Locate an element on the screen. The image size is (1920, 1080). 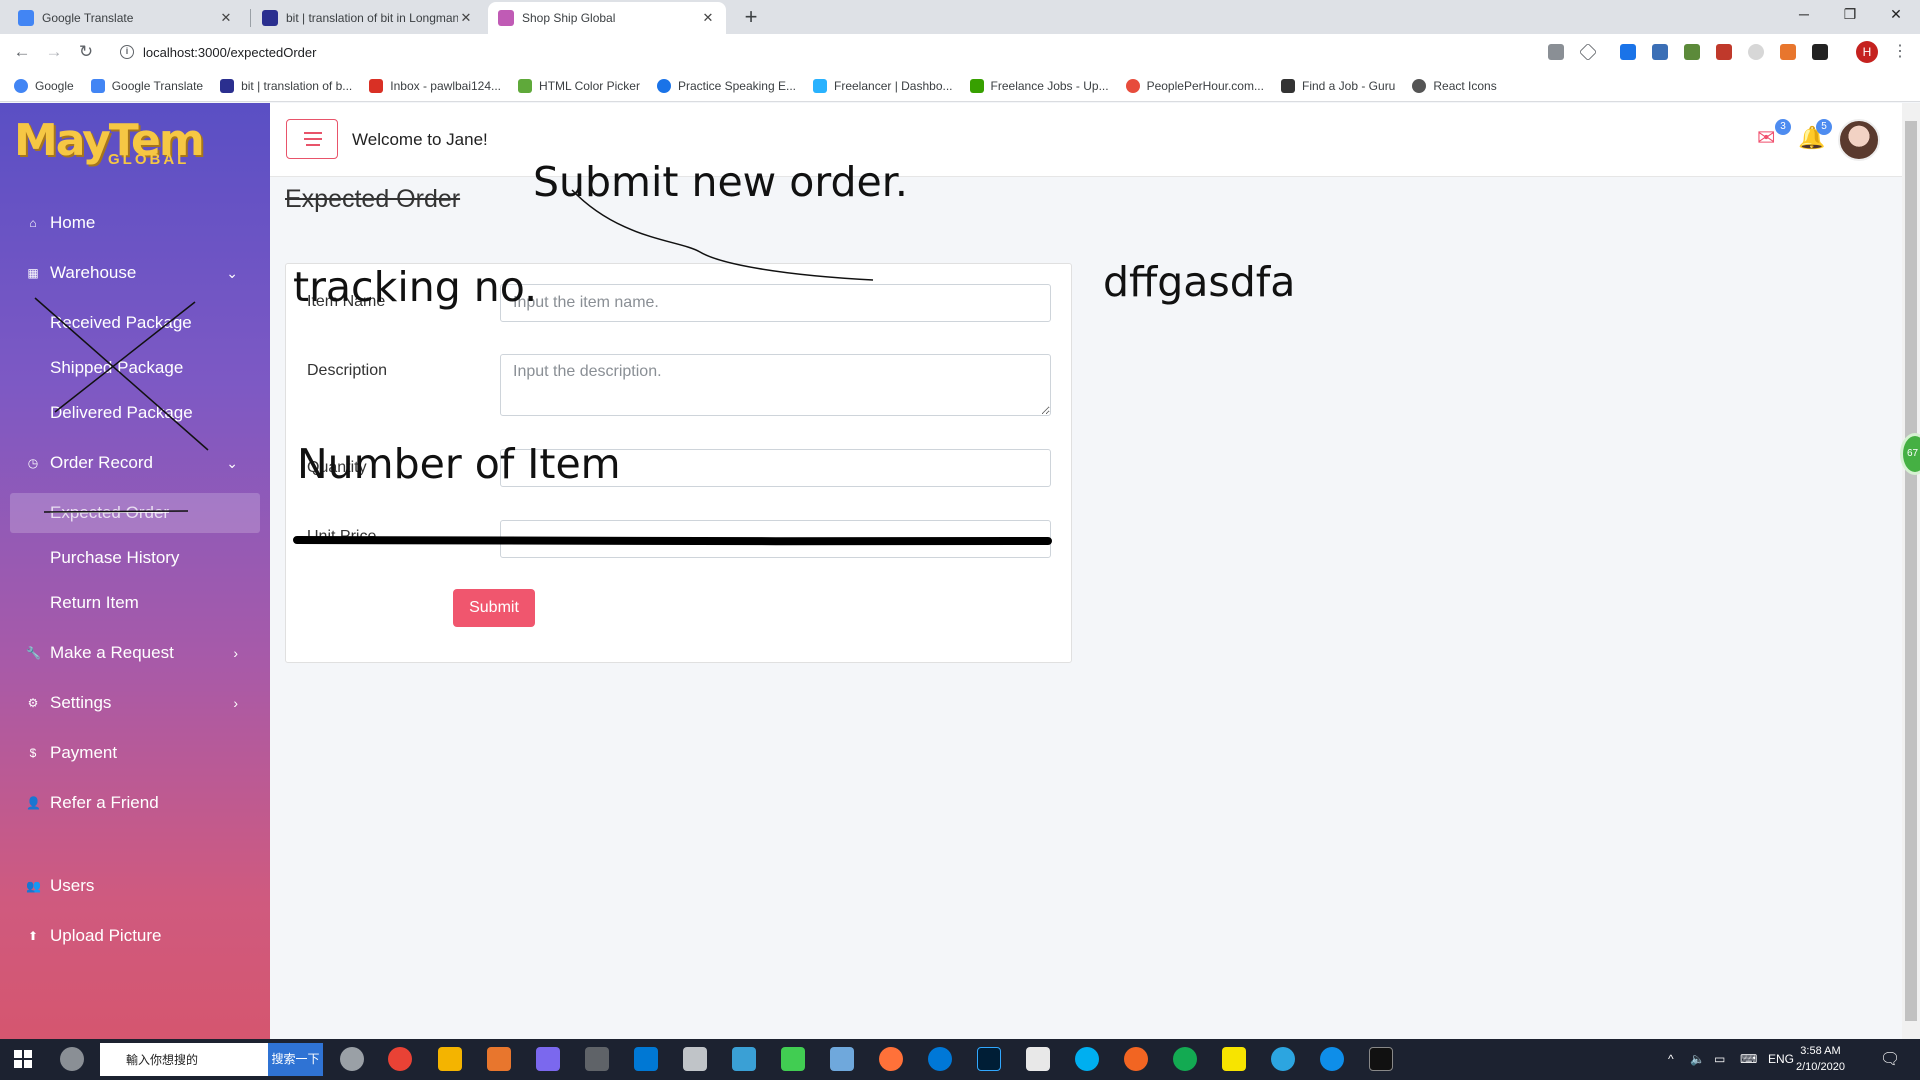
url-bar: i localhost:3000/expectedOrder is located at coordinates (840, 52).